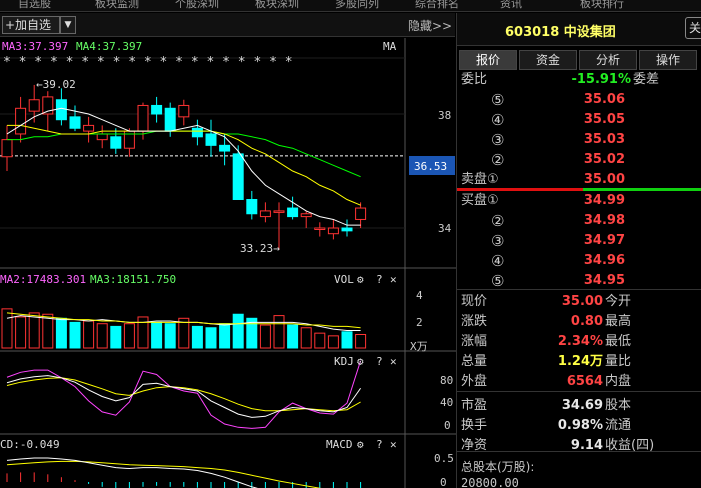 This screenshot has height=488, width=701. Describe the element at coordinates (430, 166) in the screenshot. I see `current-price-tag: 36.53` at that location.